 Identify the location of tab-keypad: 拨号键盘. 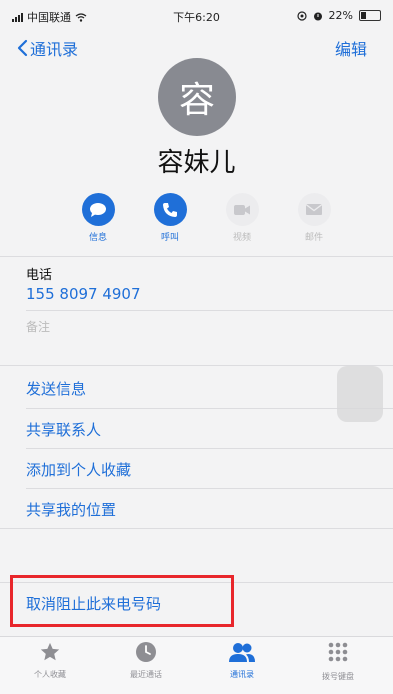
(338, 661).